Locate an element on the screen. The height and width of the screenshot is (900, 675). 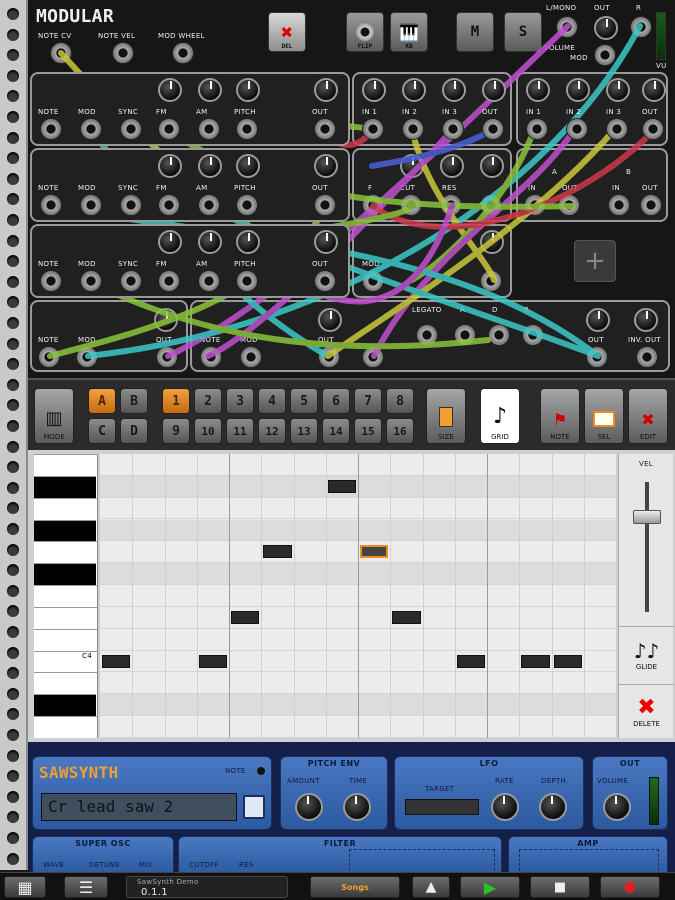
ab-in-b-jack is located at coordinates (619, 205).